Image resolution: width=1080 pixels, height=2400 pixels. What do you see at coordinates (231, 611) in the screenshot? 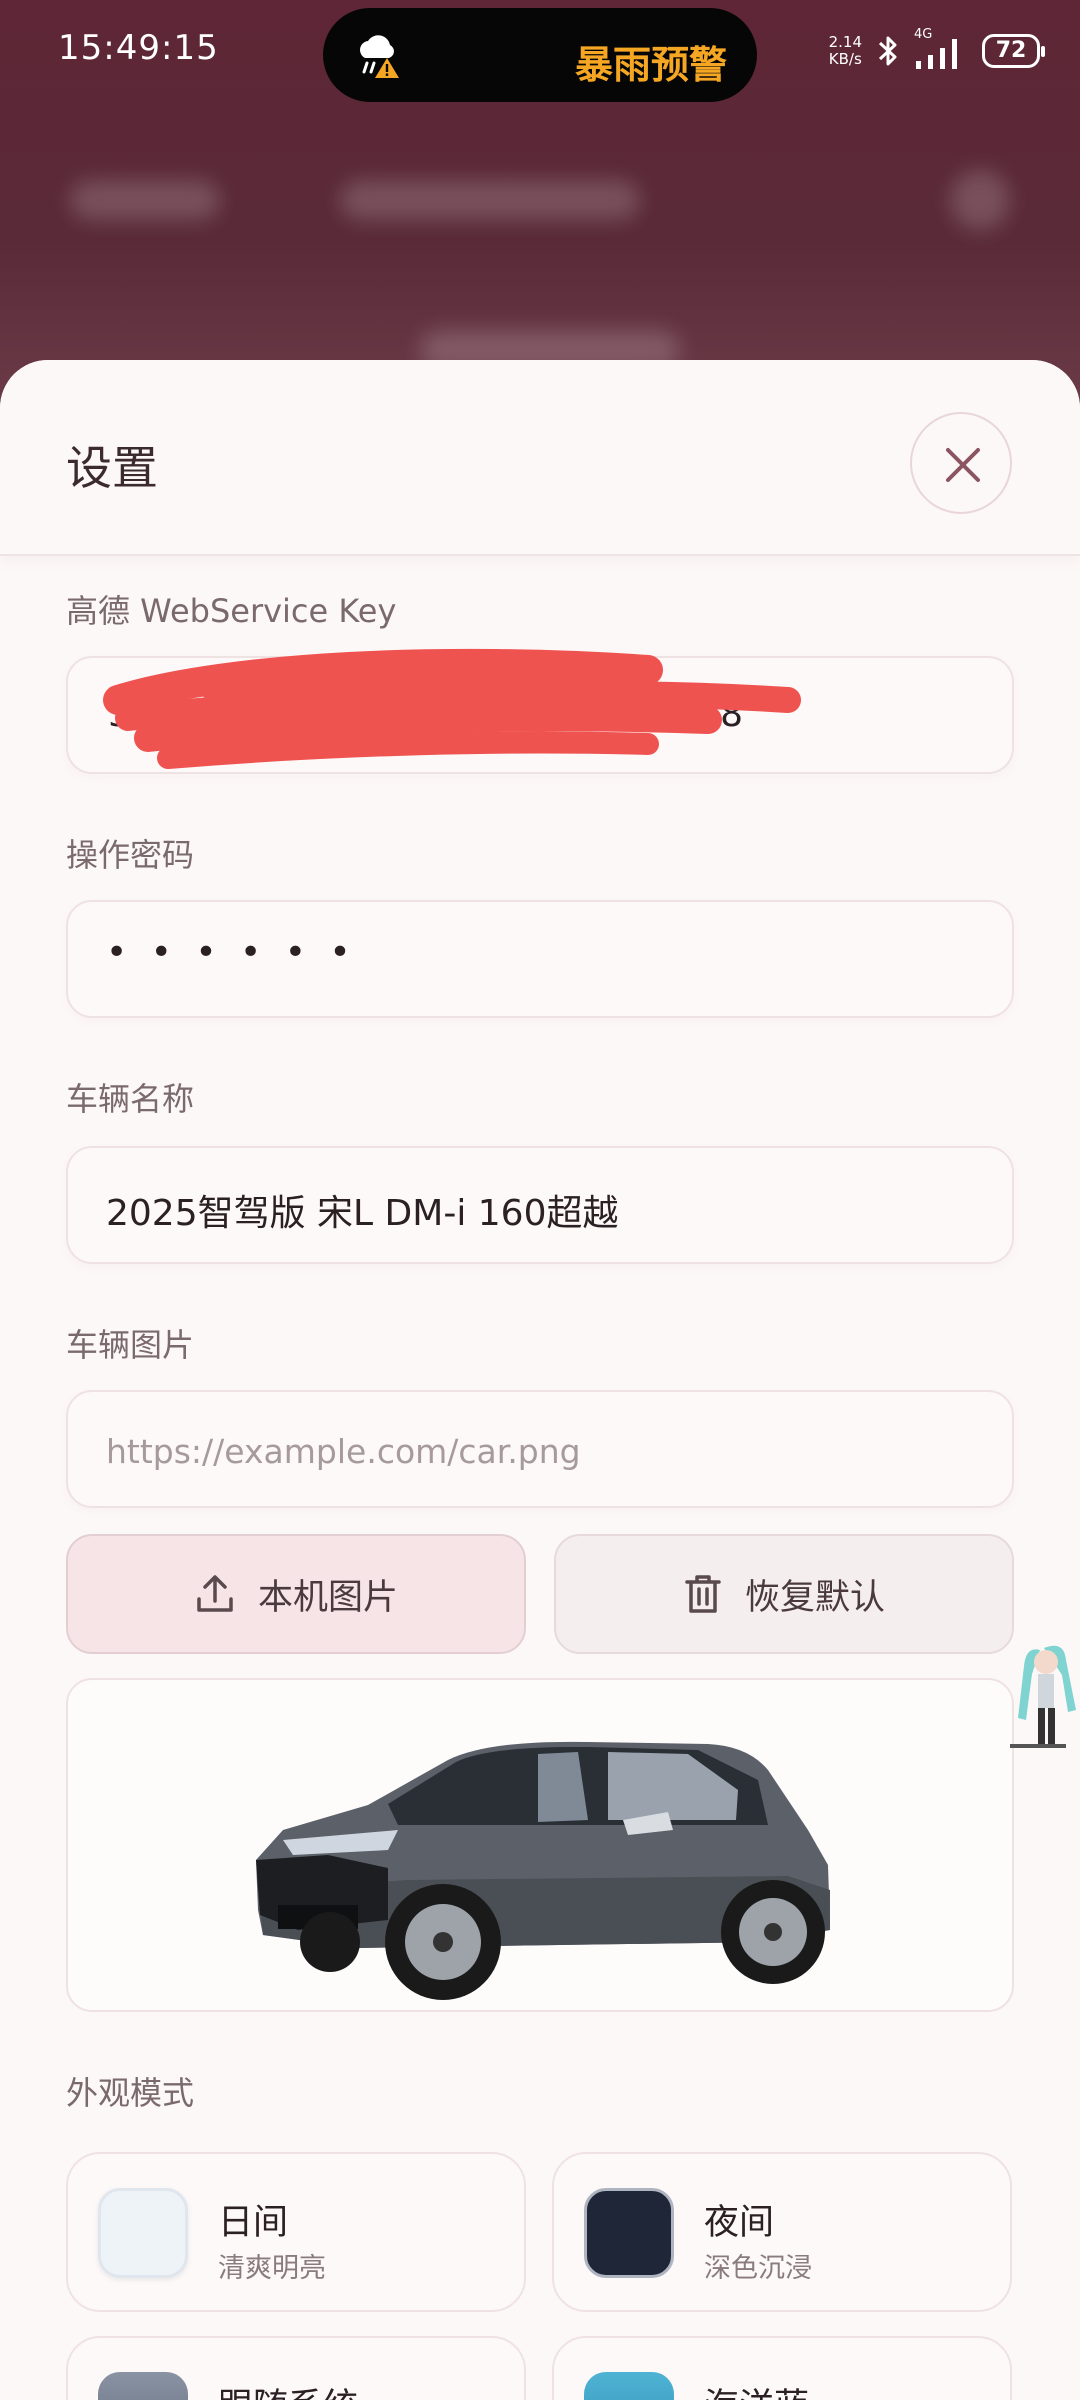
I see `amap-key-label: 高德 WebService Key` at bounding box center [231, 611].